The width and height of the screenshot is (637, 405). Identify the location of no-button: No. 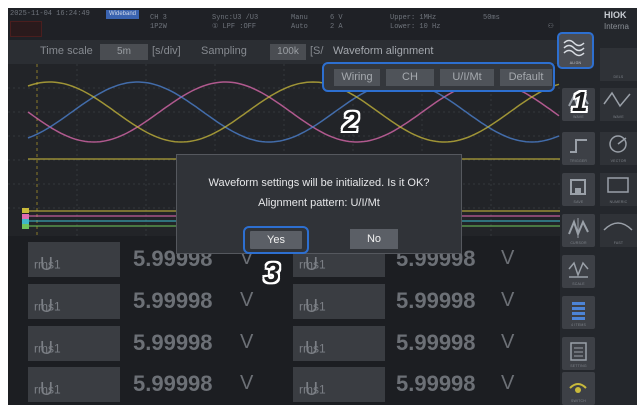
(374, 239).